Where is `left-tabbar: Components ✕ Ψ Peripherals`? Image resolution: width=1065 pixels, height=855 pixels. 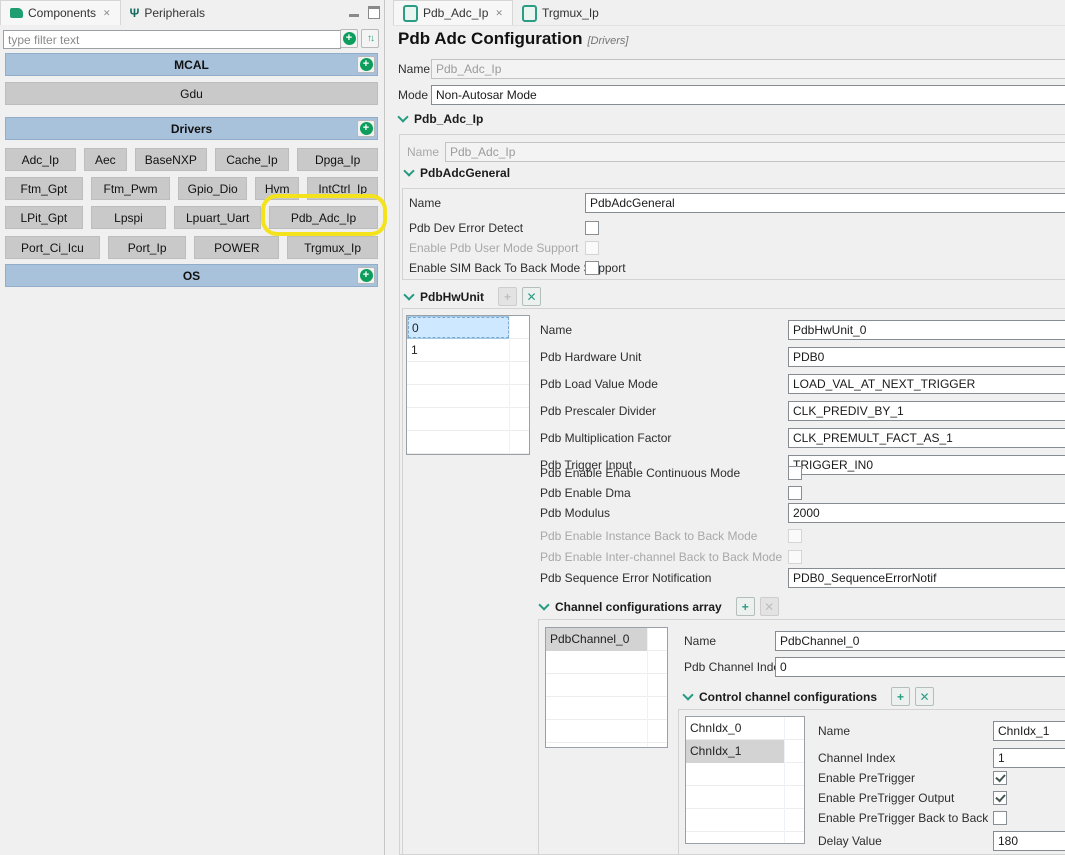
left-tabbar: Components ✕ Ψ Peripherals is located at coordinates (192, 12).